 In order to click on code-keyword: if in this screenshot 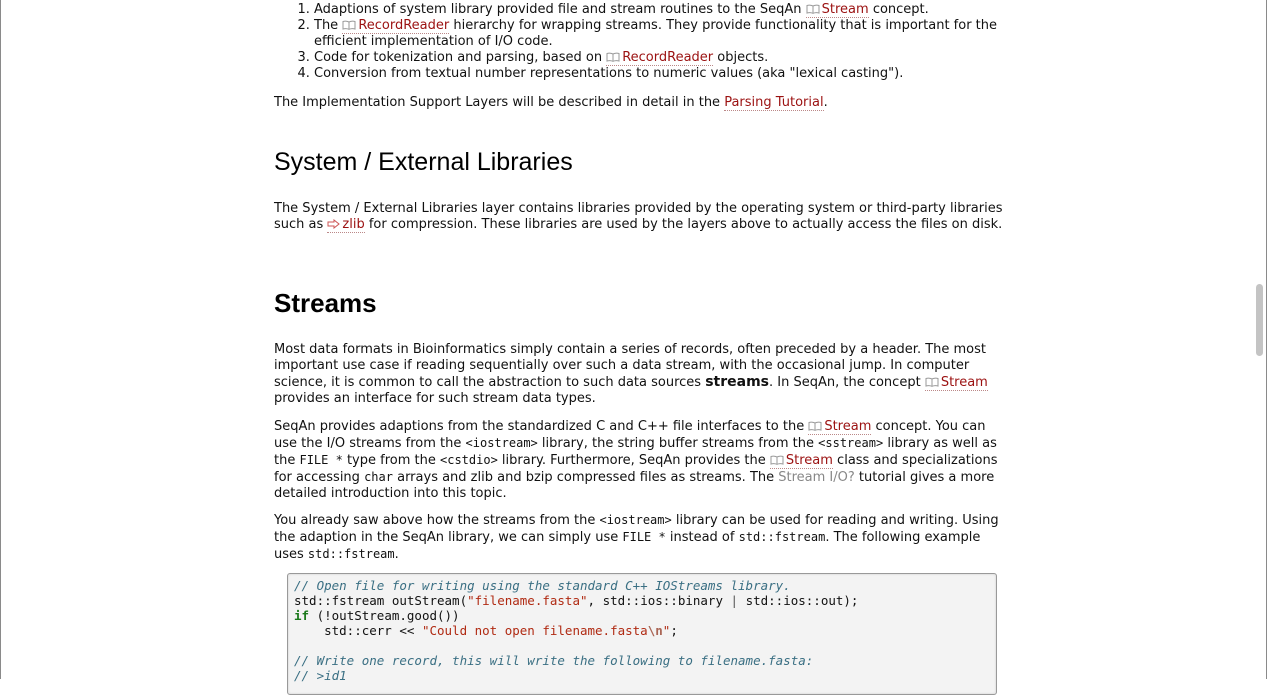, I will do `click(302, 615)`.